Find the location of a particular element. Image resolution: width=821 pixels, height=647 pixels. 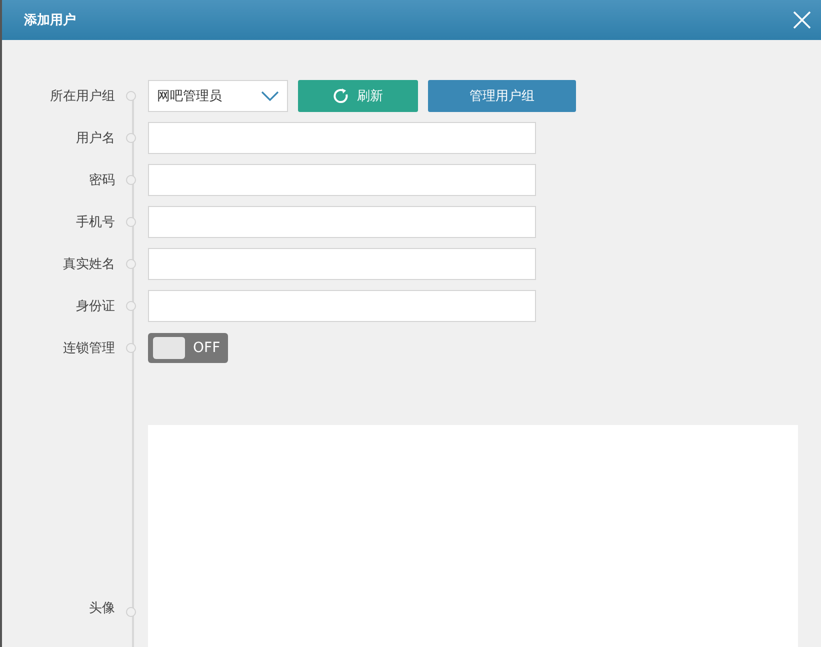

refresh-icon is located at coordinates (341, 96).